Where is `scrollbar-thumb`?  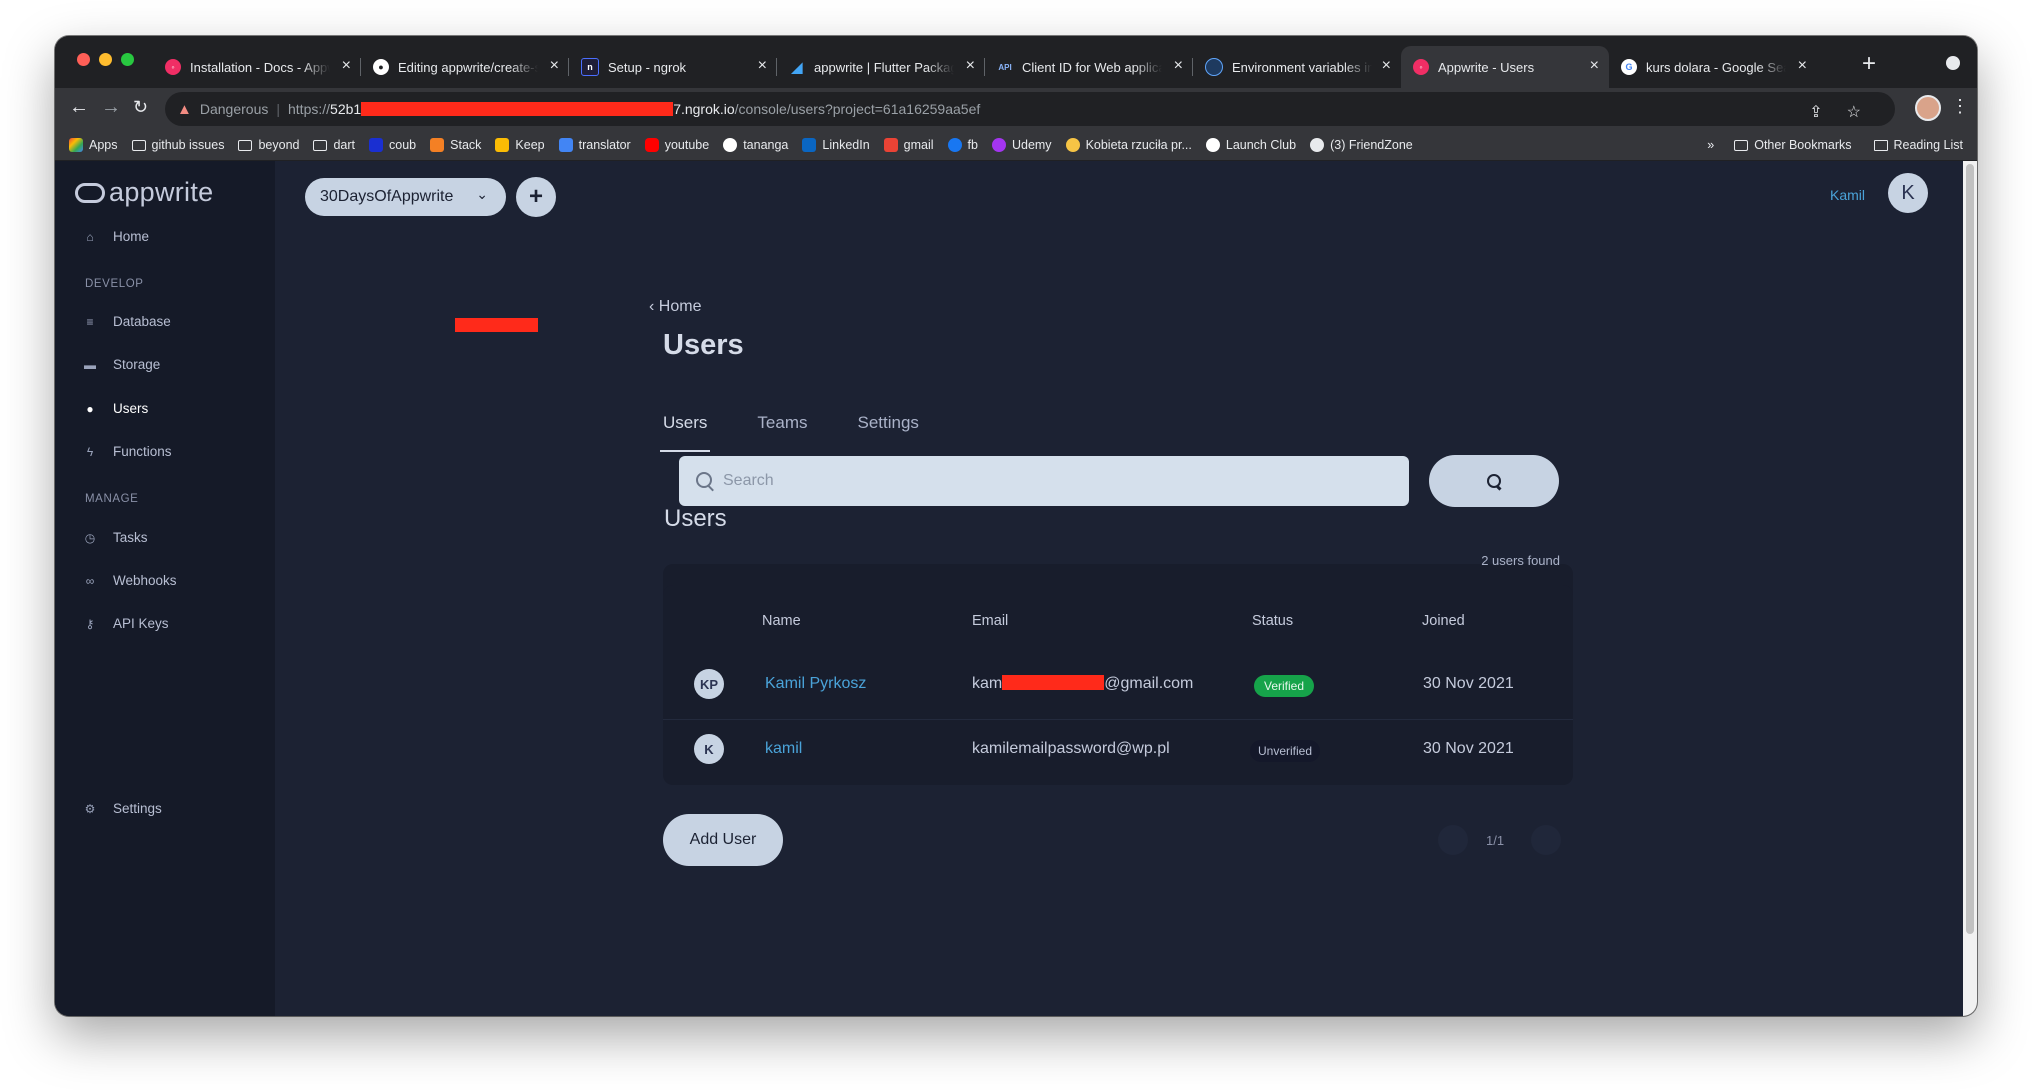 scrollbar-thumb is located at coordinates (1970, 549).